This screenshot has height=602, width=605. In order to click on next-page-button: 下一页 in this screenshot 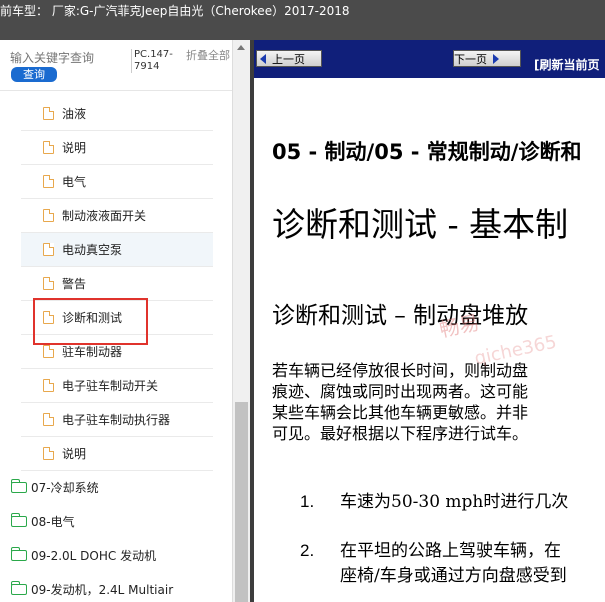, I will do `click(487, 58)`.